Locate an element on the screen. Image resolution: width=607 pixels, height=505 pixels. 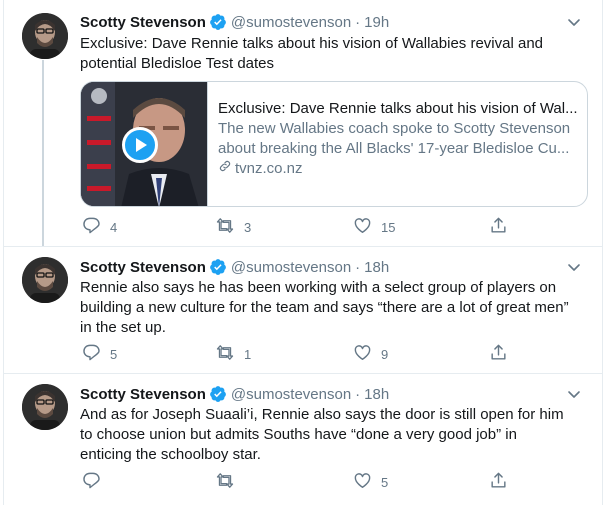
reply-count: 5 is located at coordinates (114, 354).